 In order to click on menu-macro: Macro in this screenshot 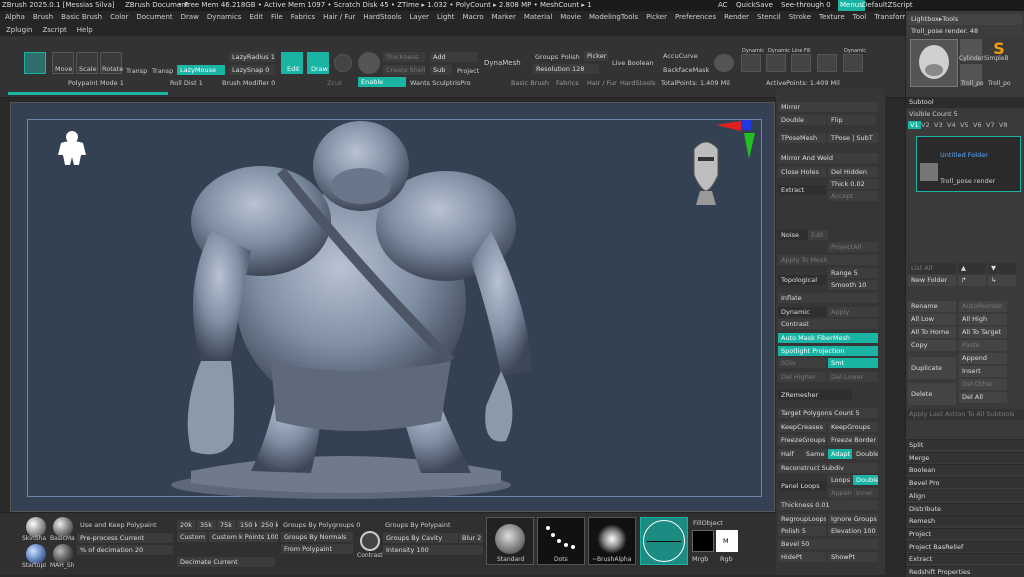, I will do `click(472, 17)`.